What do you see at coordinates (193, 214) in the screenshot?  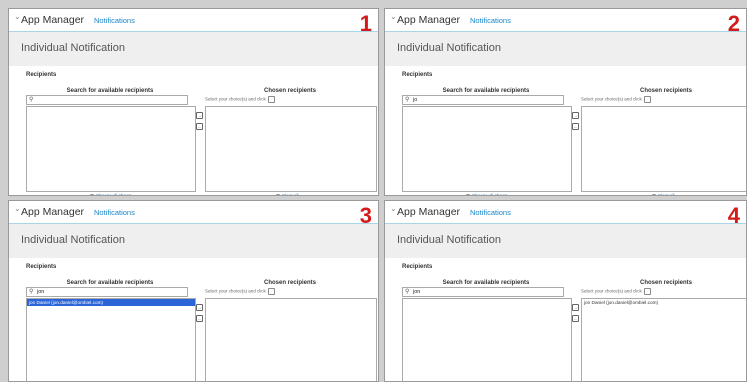 I see `app-header: ⌄ App Manager Notifications 3` at bounding box center [193, 214].